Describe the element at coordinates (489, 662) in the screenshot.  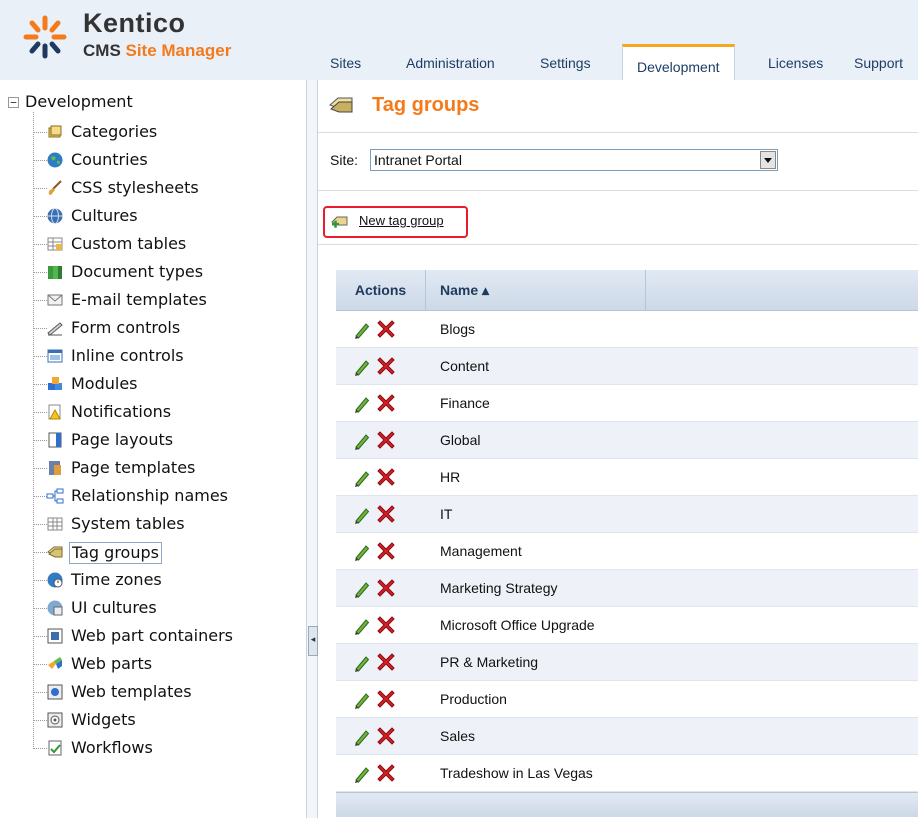
I see `tag-group-name: PR & Marketing` at that location.